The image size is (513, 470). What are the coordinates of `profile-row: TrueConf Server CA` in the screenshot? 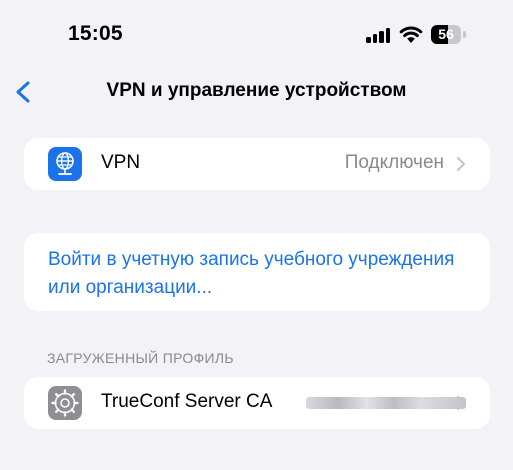 It's located at (257, 403).